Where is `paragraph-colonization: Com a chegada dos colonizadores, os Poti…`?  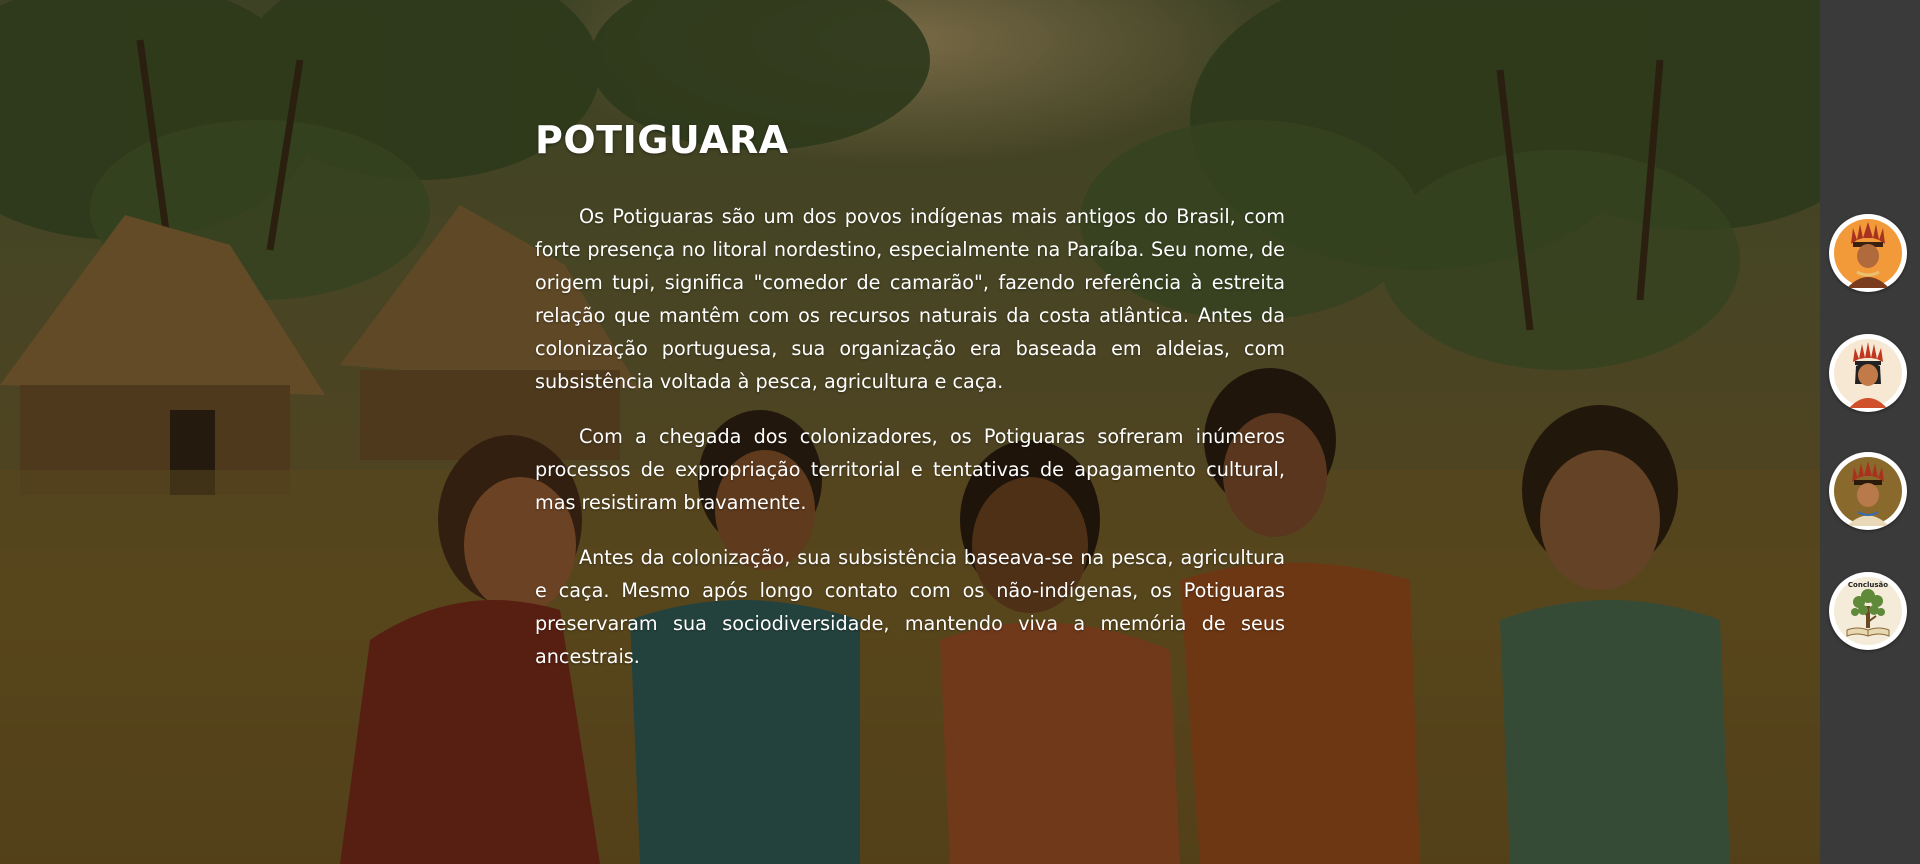
paragraph-colonization: Com a chegada dos colonizadores, os Poti… is located at coordinates (910, 469).